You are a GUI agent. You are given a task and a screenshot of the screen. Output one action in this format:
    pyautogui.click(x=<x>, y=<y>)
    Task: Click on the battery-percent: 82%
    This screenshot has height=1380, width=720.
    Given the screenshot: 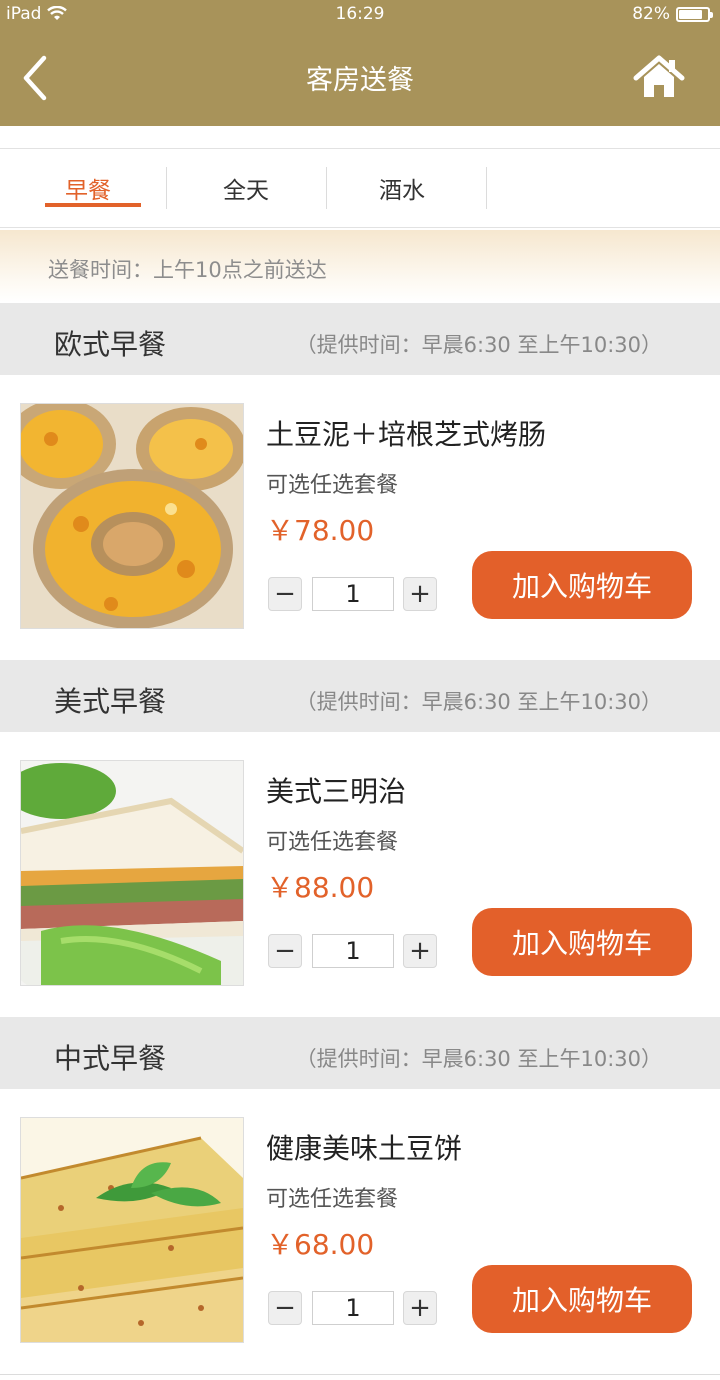 What is the action you would take?
    pyautogui.click(x=651, y=14)
    